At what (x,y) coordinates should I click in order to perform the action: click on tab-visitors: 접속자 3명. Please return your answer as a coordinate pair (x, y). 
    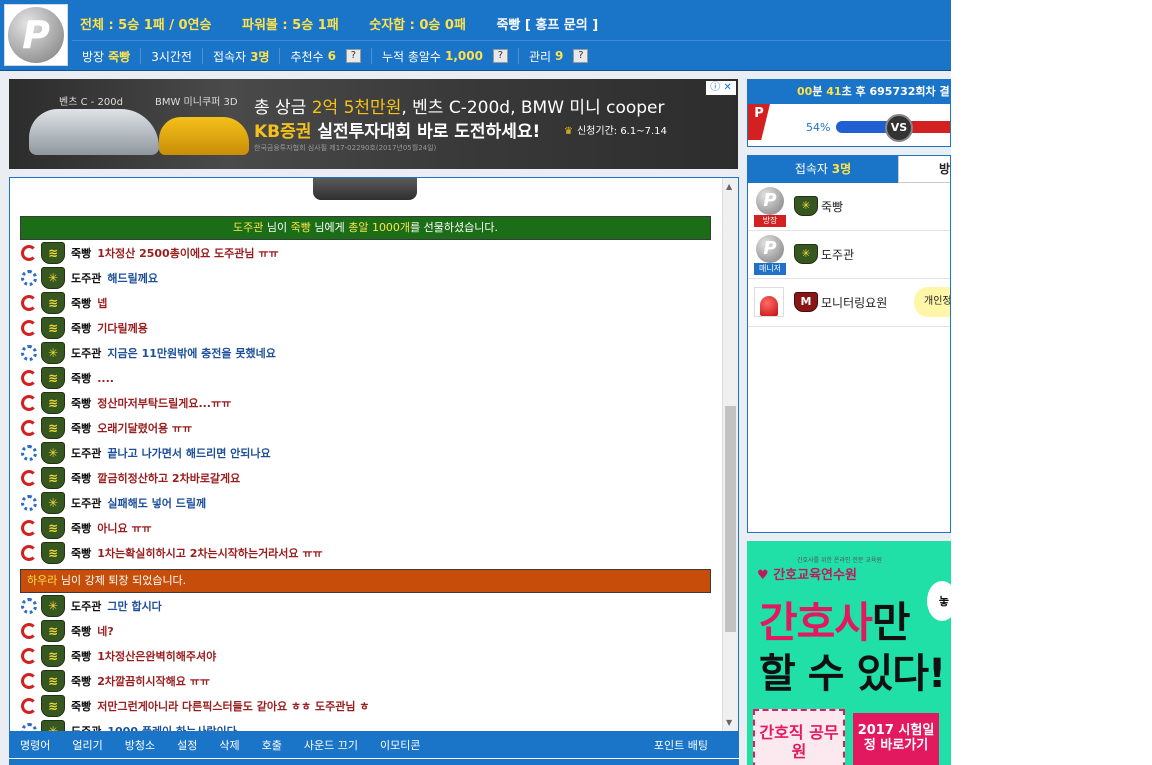
    Looking at the image, I should click on (823, 169).